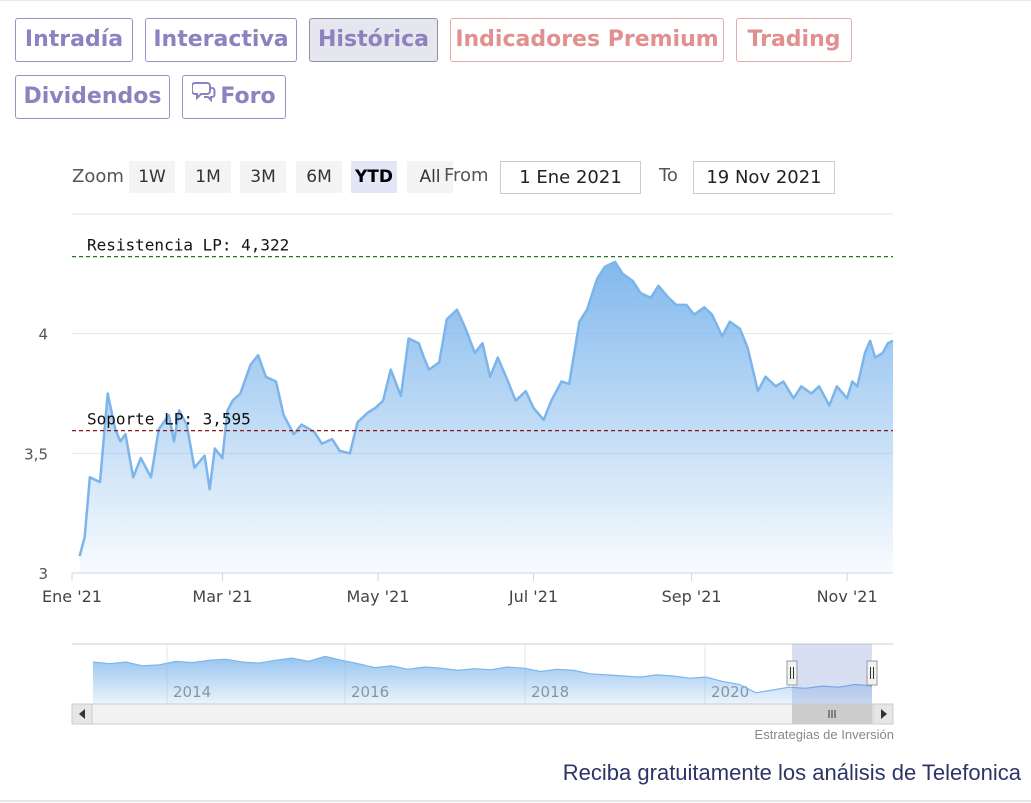 This screenshot has width=1031, height=803. Describe the element at coordinates (82, 714) in the screenshot. I see `scroll-left-button` at that location.